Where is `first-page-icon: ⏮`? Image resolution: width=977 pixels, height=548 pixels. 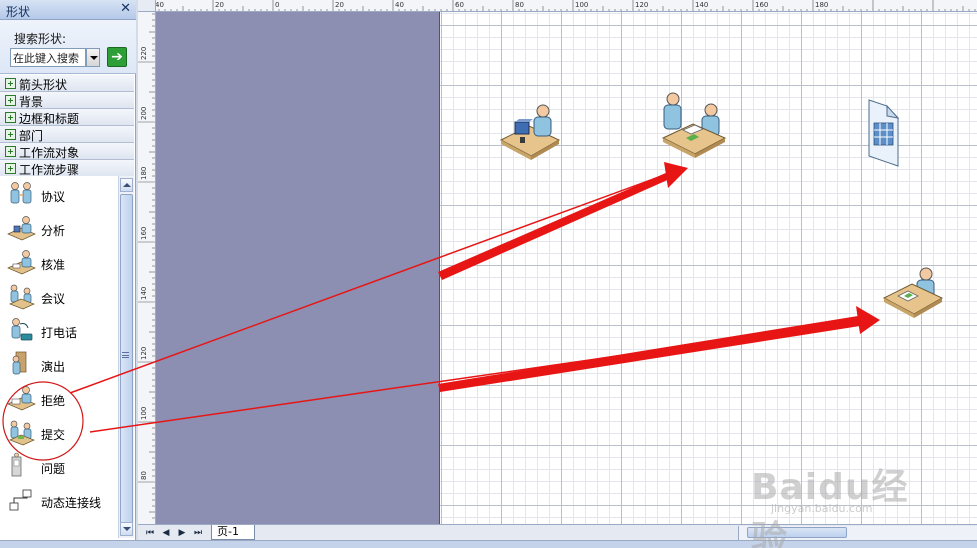 first-page-icon: ⏮ is located at coordinates (150, 533).